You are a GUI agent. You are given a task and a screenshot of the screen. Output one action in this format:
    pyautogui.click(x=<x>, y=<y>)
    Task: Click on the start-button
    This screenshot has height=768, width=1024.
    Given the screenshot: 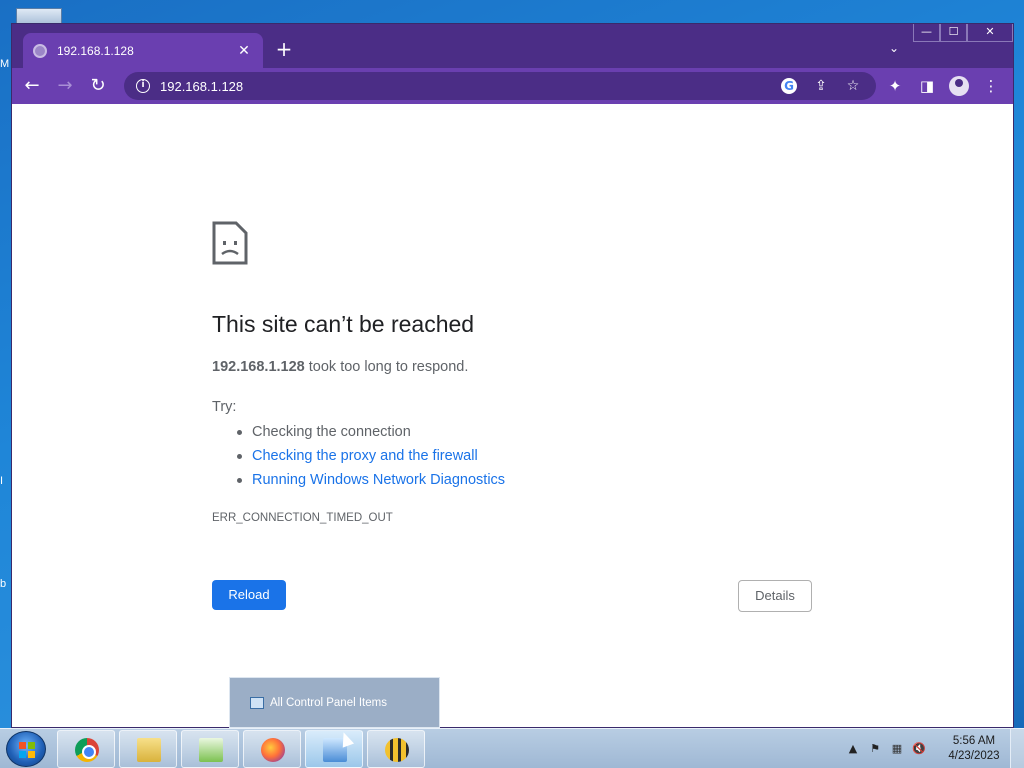 What is the action you would take?
    pyautogui.click(x=26, y=749)
    